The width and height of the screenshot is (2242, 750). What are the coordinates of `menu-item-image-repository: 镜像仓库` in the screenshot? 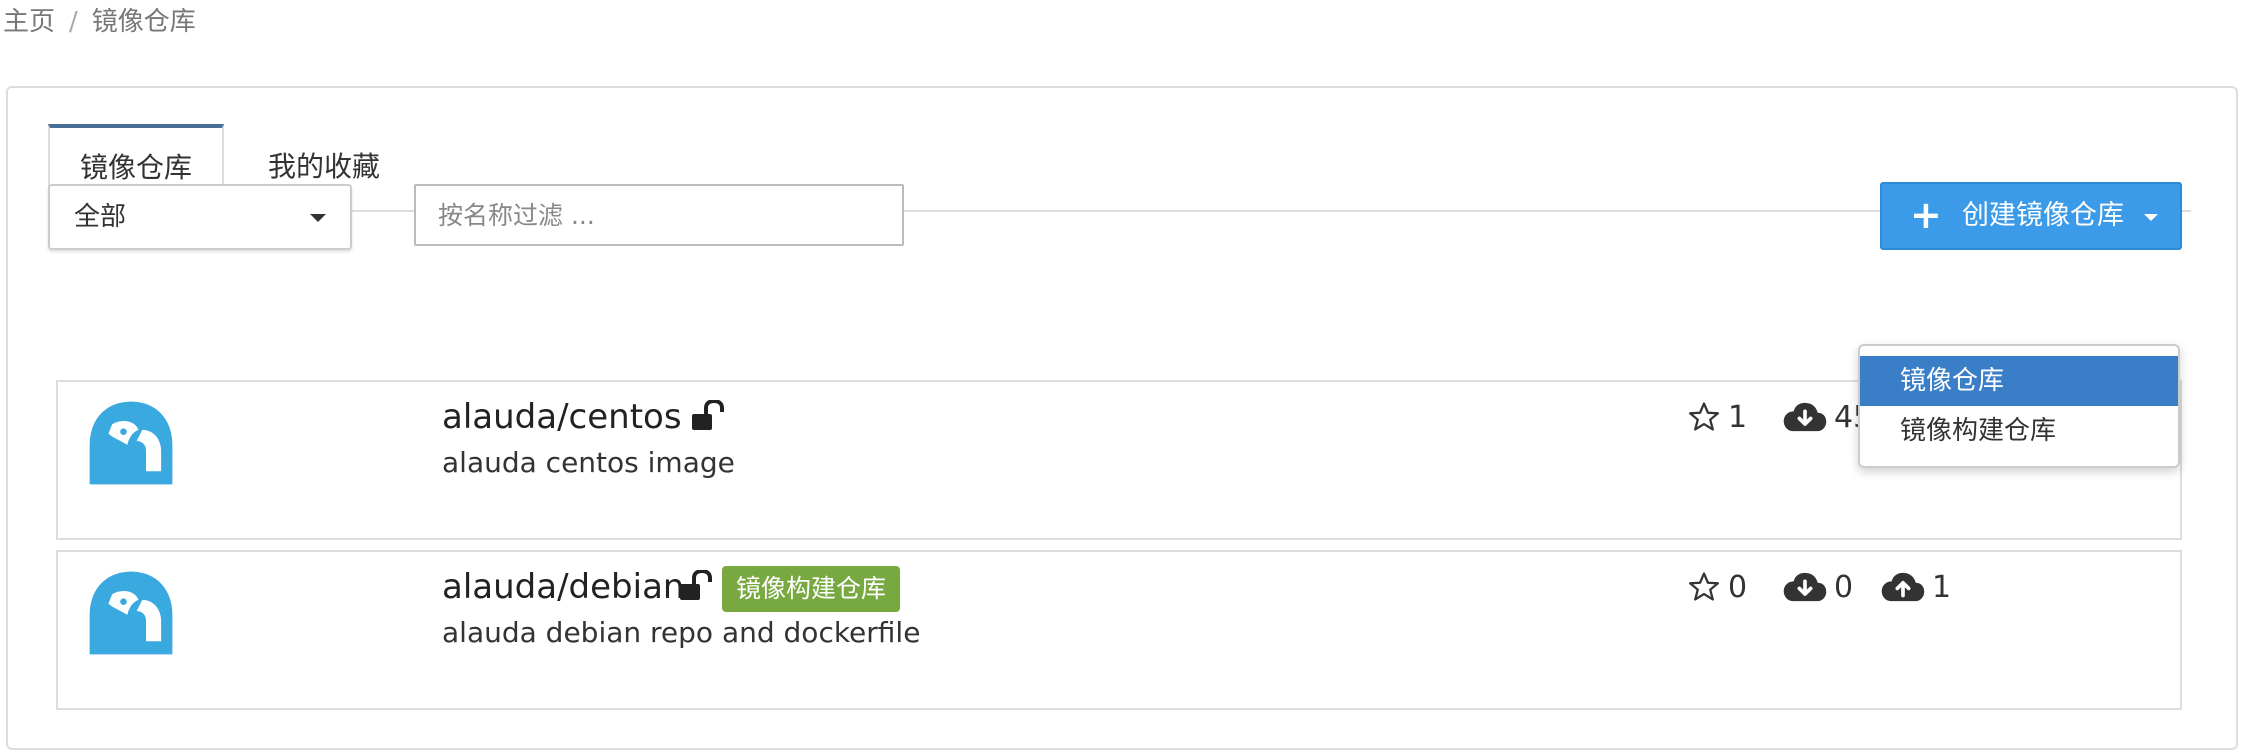 It's located at (2019, 381).